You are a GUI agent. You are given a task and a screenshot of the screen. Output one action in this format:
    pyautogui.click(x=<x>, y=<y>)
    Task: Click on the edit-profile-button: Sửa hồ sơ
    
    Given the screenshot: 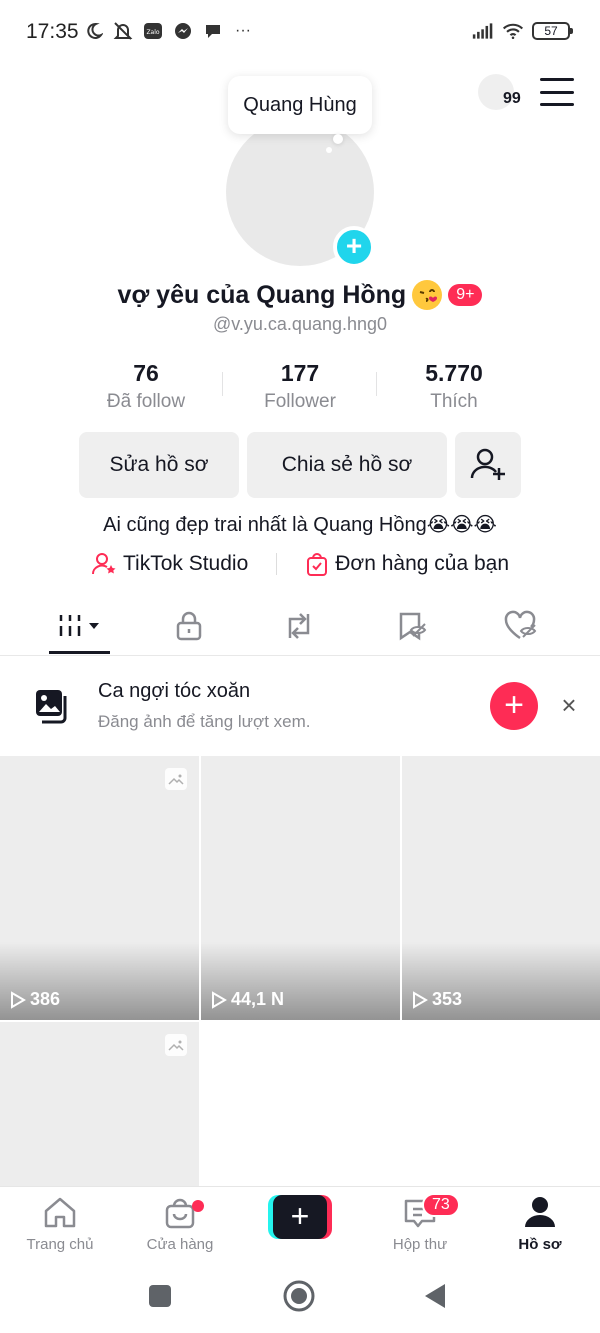 What is the action you would take?
    pyautogui.click(x=159, y=465)
    